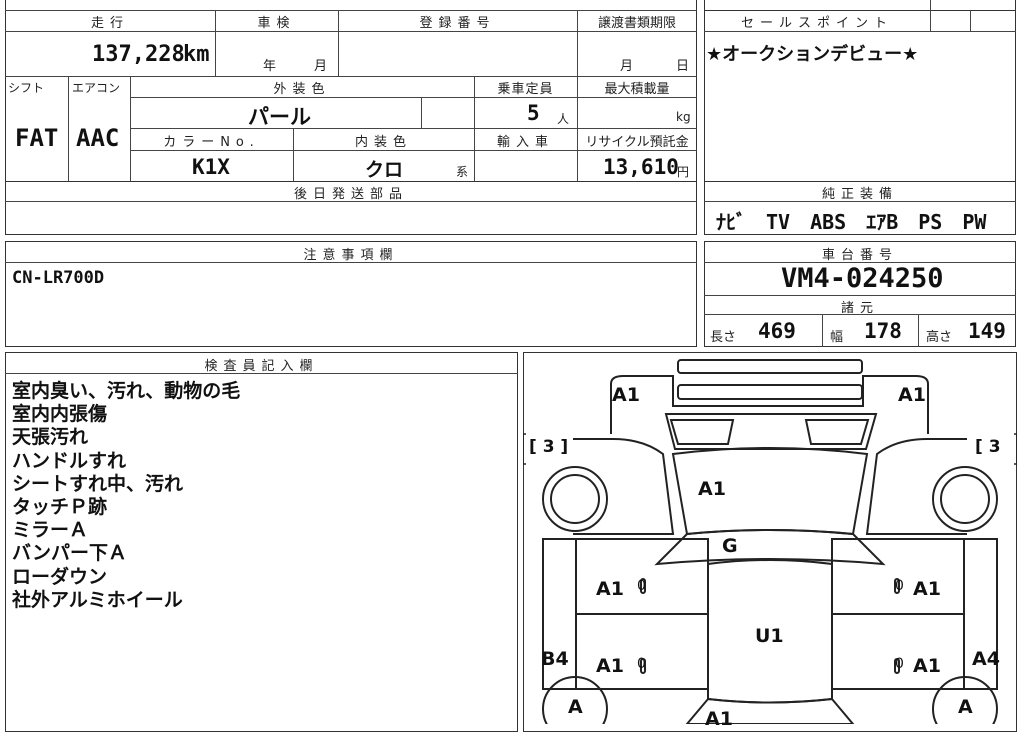  I want to click on later-parts-label: 後日発送部品, so click(350, 194).